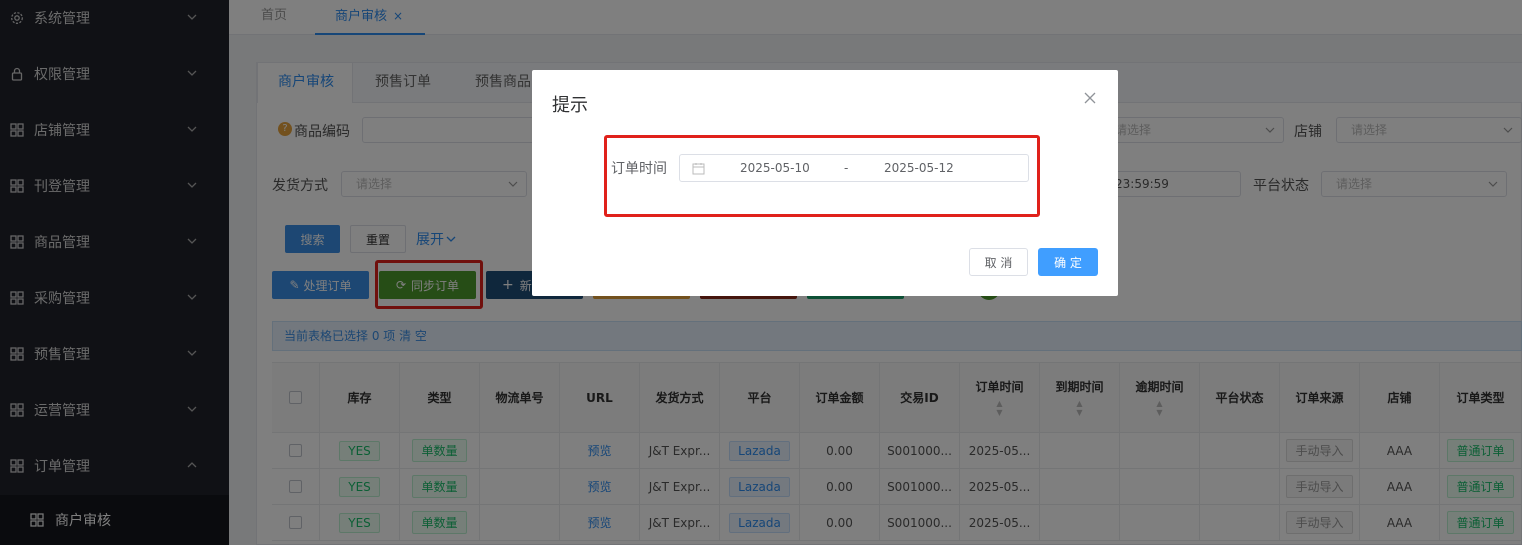  I want to click on dialog-title: 提示, so click(570, 105).